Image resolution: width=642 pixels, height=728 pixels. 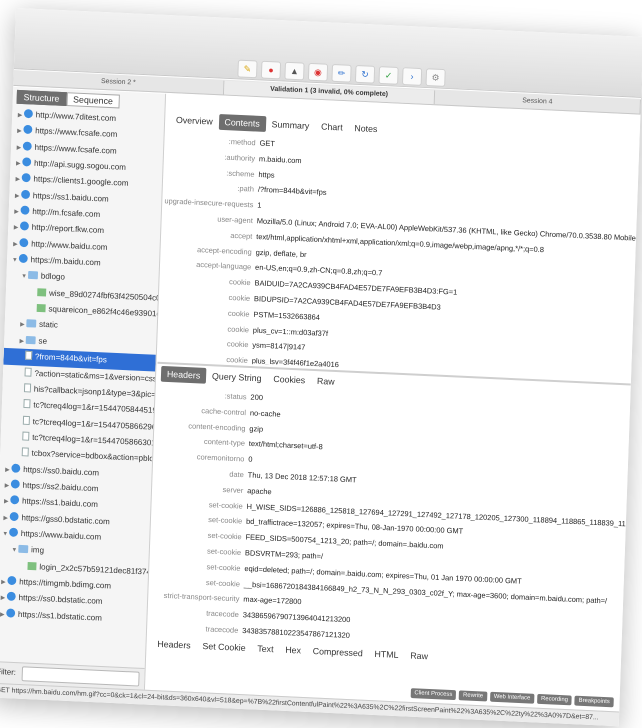 I want to click on throttle-button: ◉, so click(x=318, y=72).